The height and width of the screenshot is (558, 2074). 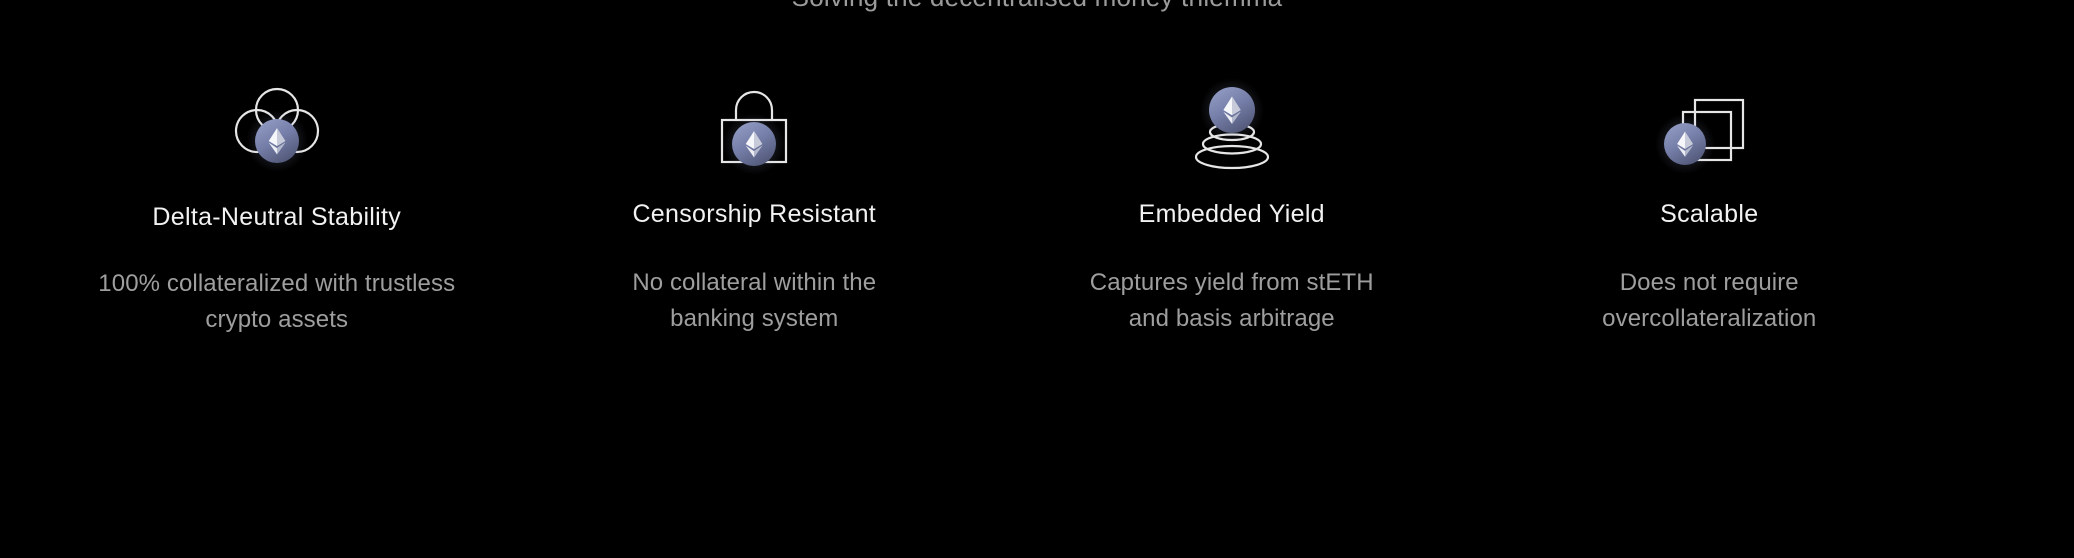 What do you see at coordinates (277, 126) in the screenshot?
I see `cloud-eth-icon` at bounding box center [277, 126].